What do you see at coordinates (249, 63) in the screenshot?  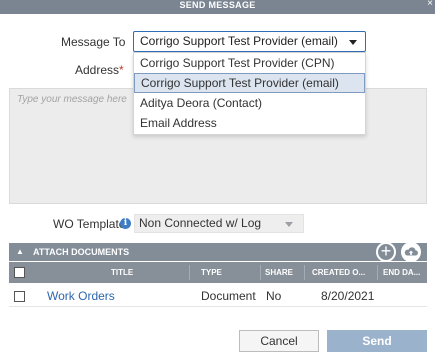 I see `dropdown-option-cpn: Corrigo Support Test Provider (CPN)` at bounding box center [249, 63].